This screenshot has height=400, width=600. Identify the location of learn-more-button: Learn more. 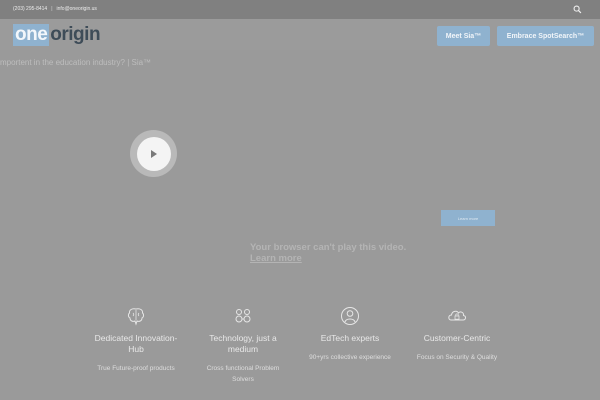
(468, 218).